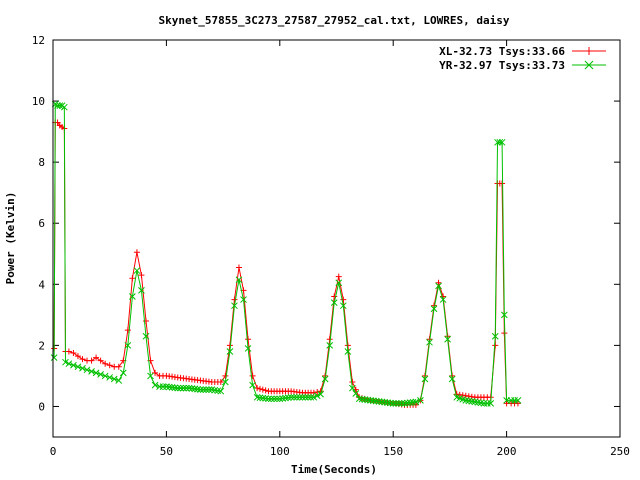 The height and width of the screenshot is (480, 640). Describe the element at coordinates (41, 284) in the screenshot. I see `y-tick-label: 4` at that location.